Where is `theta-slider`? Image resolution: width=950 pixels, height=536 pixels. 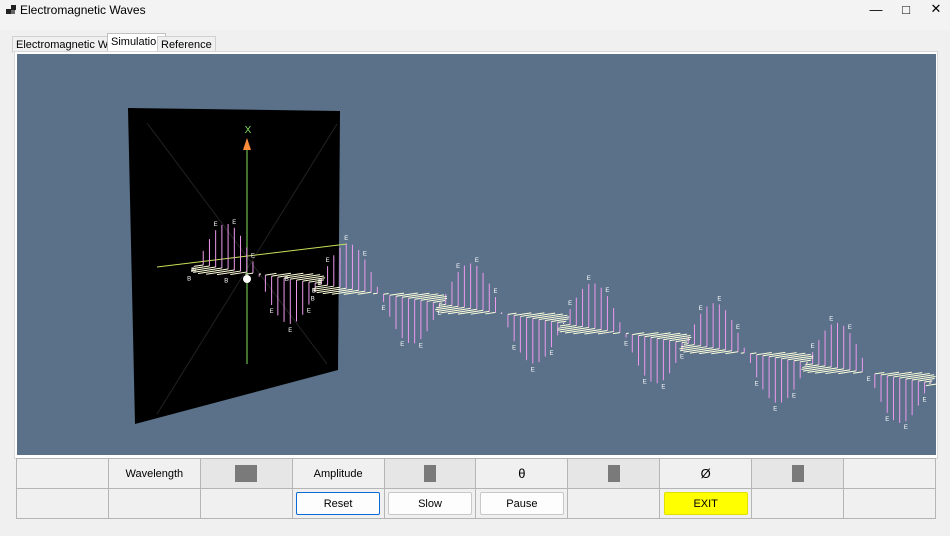
theta-slider is located at coordinates (614, 473).